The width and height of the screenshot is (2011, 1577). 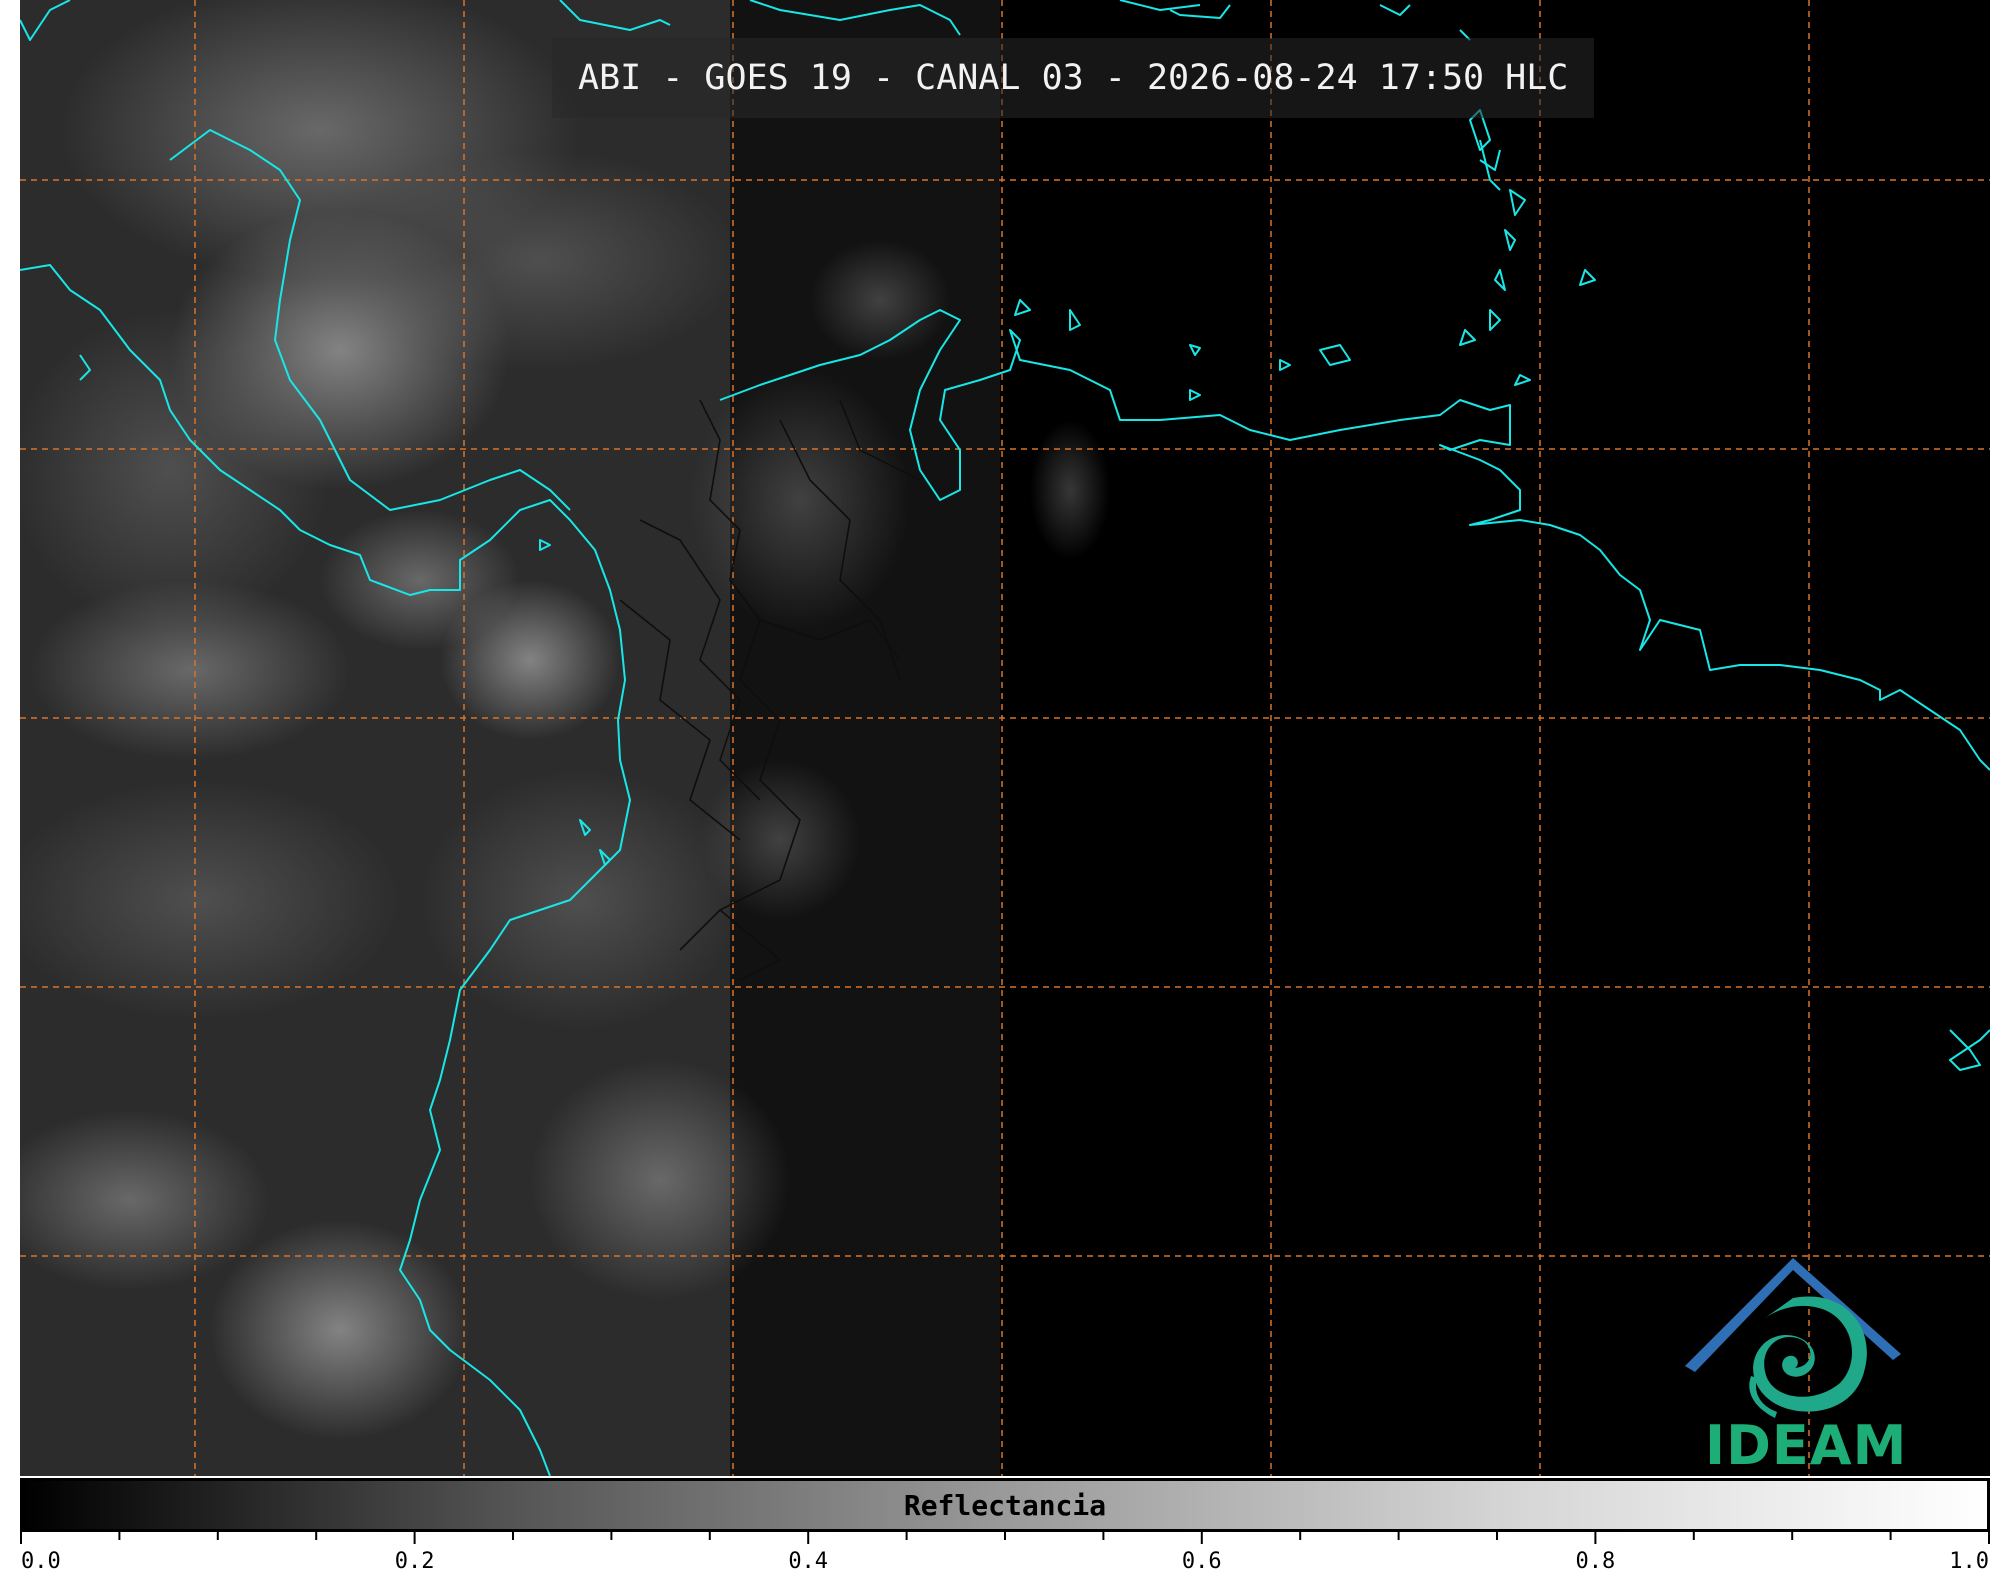 I want to click on twilight-region, so click(x=865, y=738).